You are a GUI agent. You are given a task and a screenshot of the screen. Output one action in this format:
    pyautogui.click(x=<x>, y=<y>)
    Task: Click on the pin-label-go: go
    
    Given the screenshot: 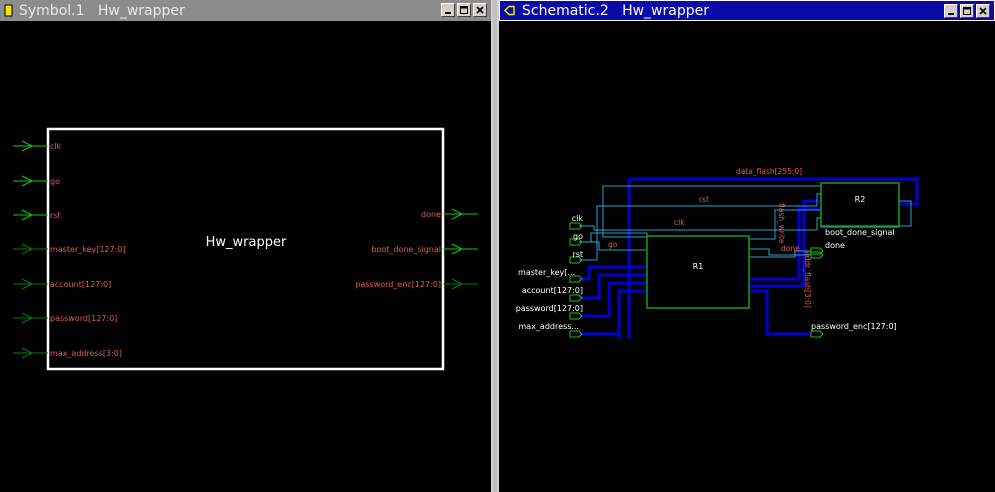 What is the action you would take?
    pyautogui.click(x=55, y=181)
    